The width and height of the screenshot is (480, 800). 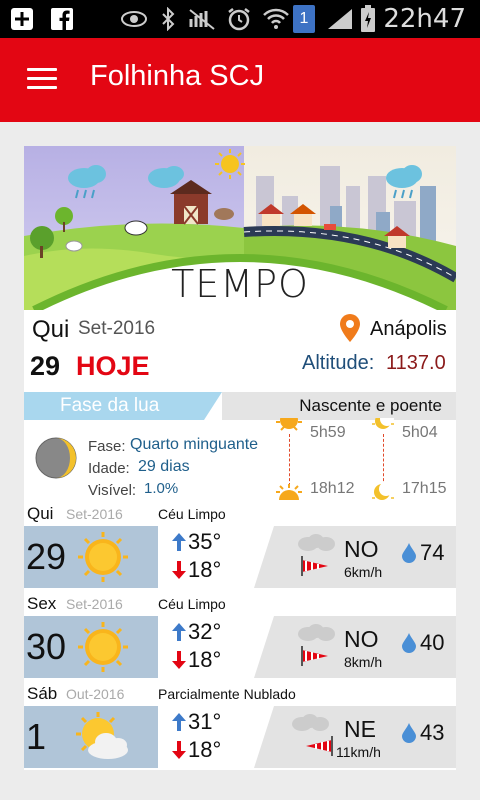 What do you see at coordinates (358, 752) in the screenshot?
I see `wind-speed: 11km/h` at bounding box center [358, 752].